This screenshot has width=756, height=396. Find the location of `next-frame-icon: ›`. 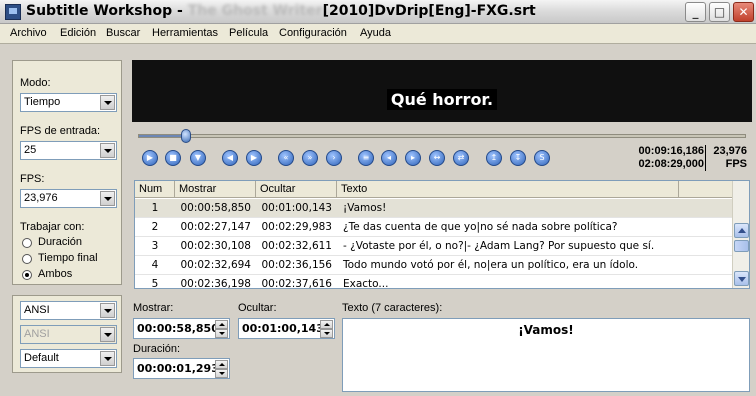

next-frame-icon: › is located at coordinates (334, 158).